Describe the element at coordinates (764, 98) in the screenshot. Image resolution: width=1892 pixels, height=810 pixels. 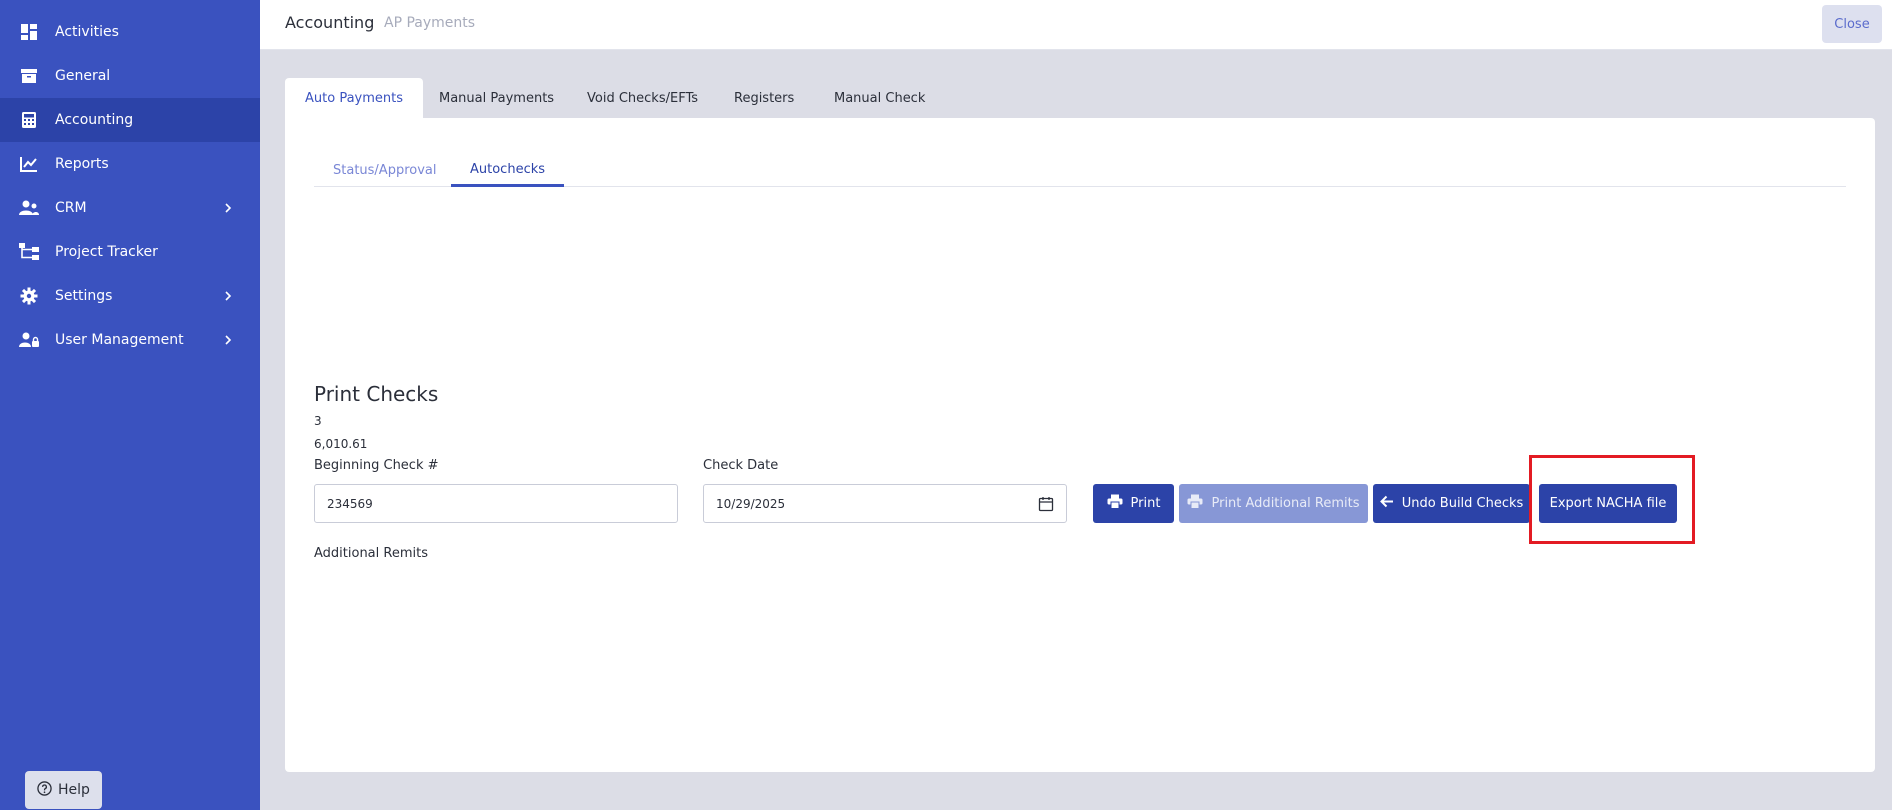
I see `tab-registers: Registers` at that location.